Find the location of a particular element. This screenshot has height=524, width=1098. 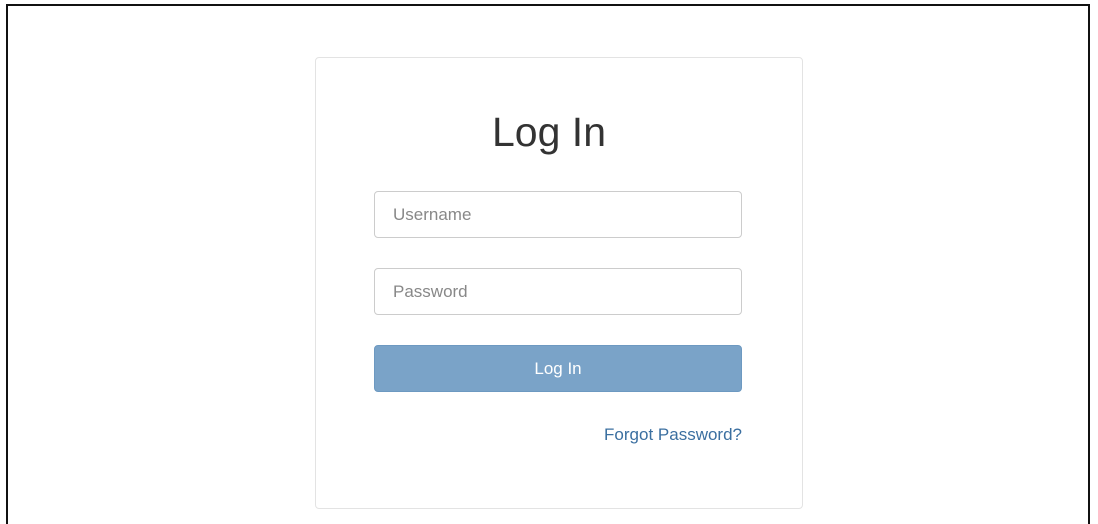

login-button: Log In is located at coordinates (558, 368).